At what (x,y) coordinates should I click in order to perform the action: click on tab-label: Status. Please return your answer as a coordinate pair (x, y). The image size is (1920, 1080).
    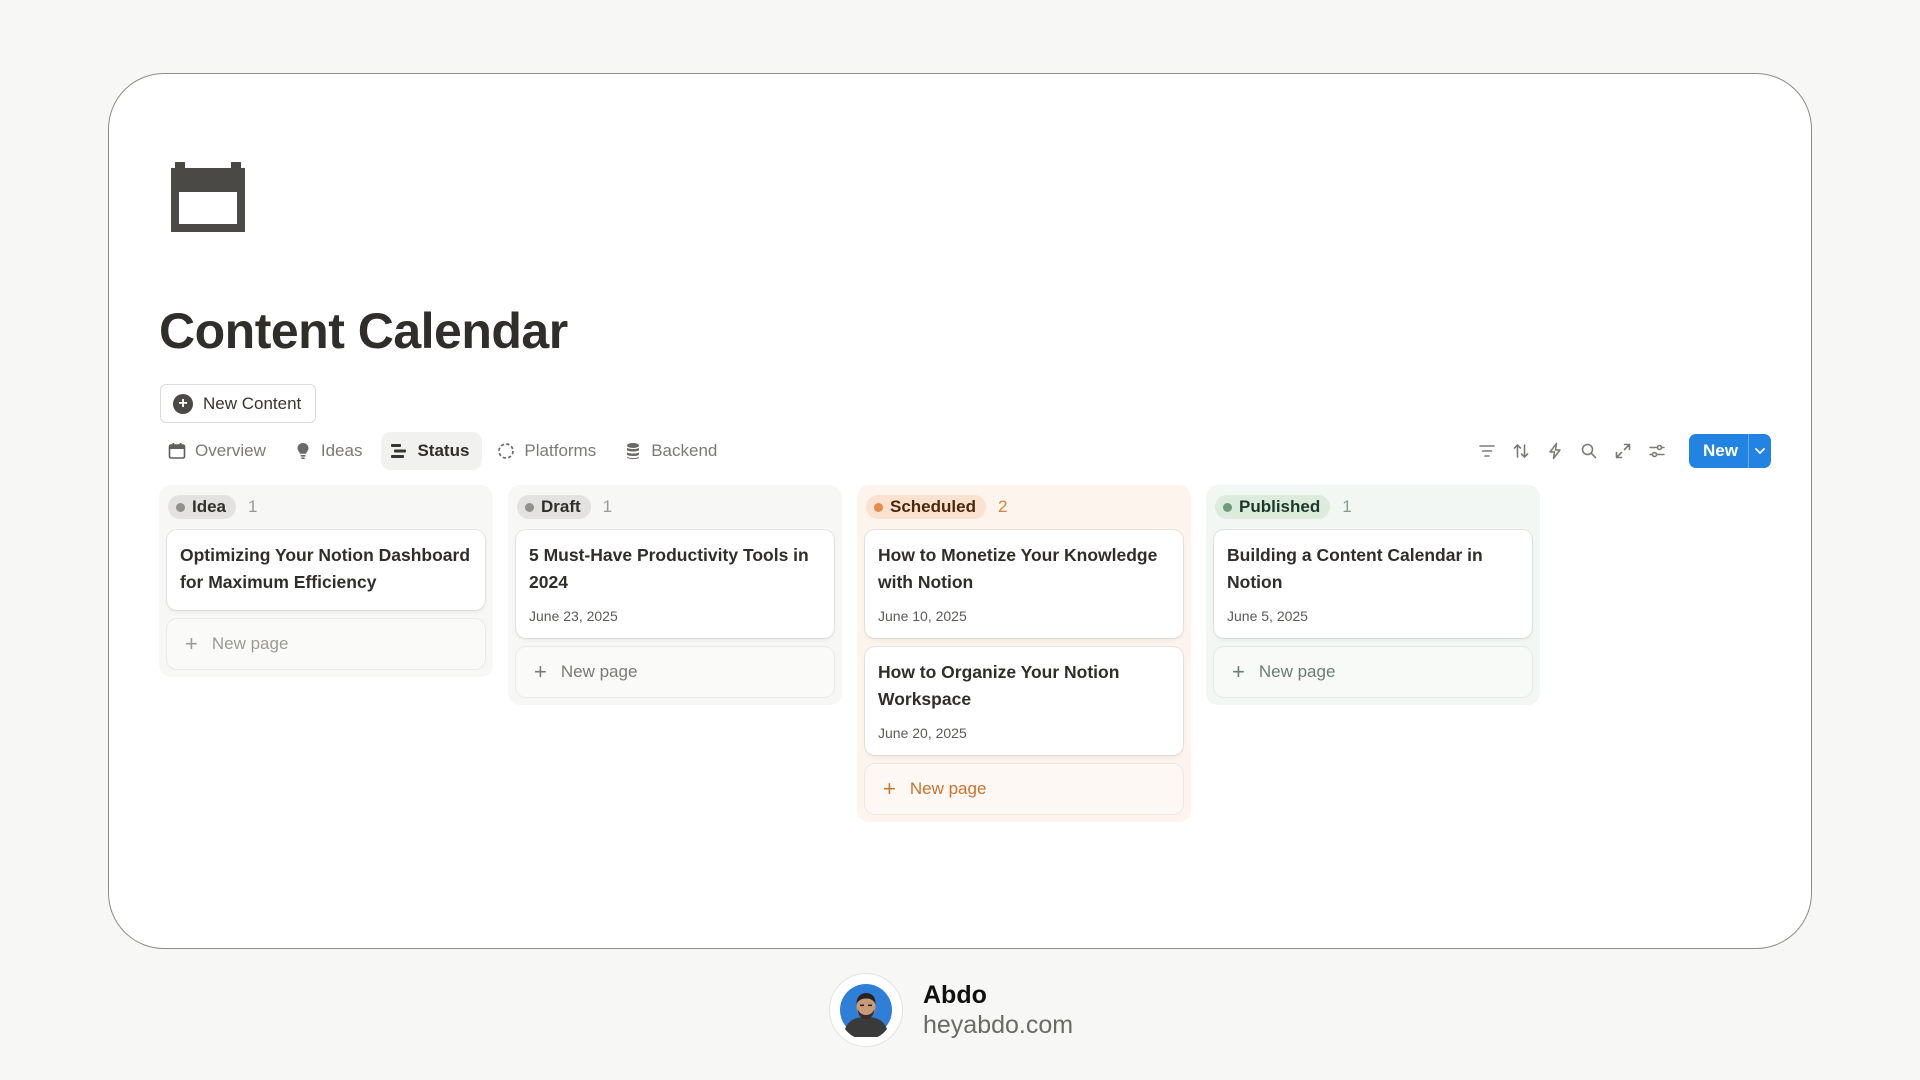
    Looking at the image, I should click on (443, 450).